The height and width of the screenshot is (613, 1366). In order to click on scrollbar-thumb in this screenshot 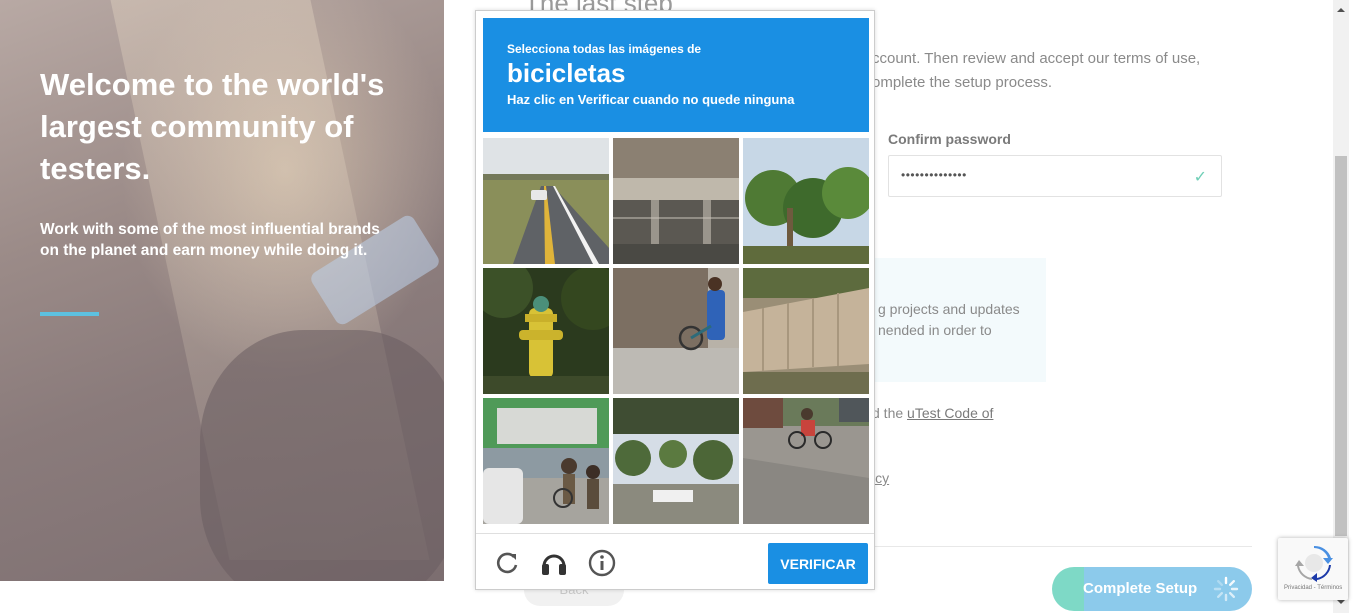, I will do `click(1341, 346)`.